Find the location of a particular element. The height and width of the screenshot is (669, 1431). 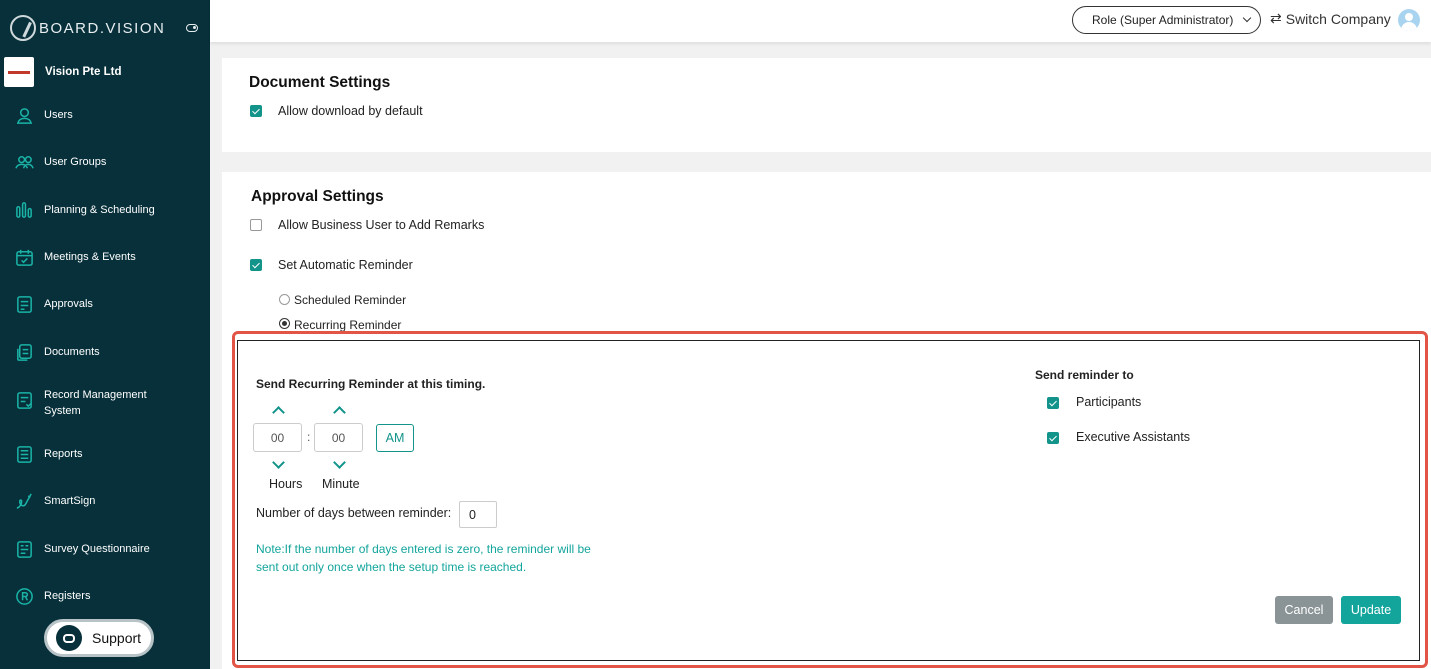

brand-name: BOARD.VISION is located at coordinates (102, 28).